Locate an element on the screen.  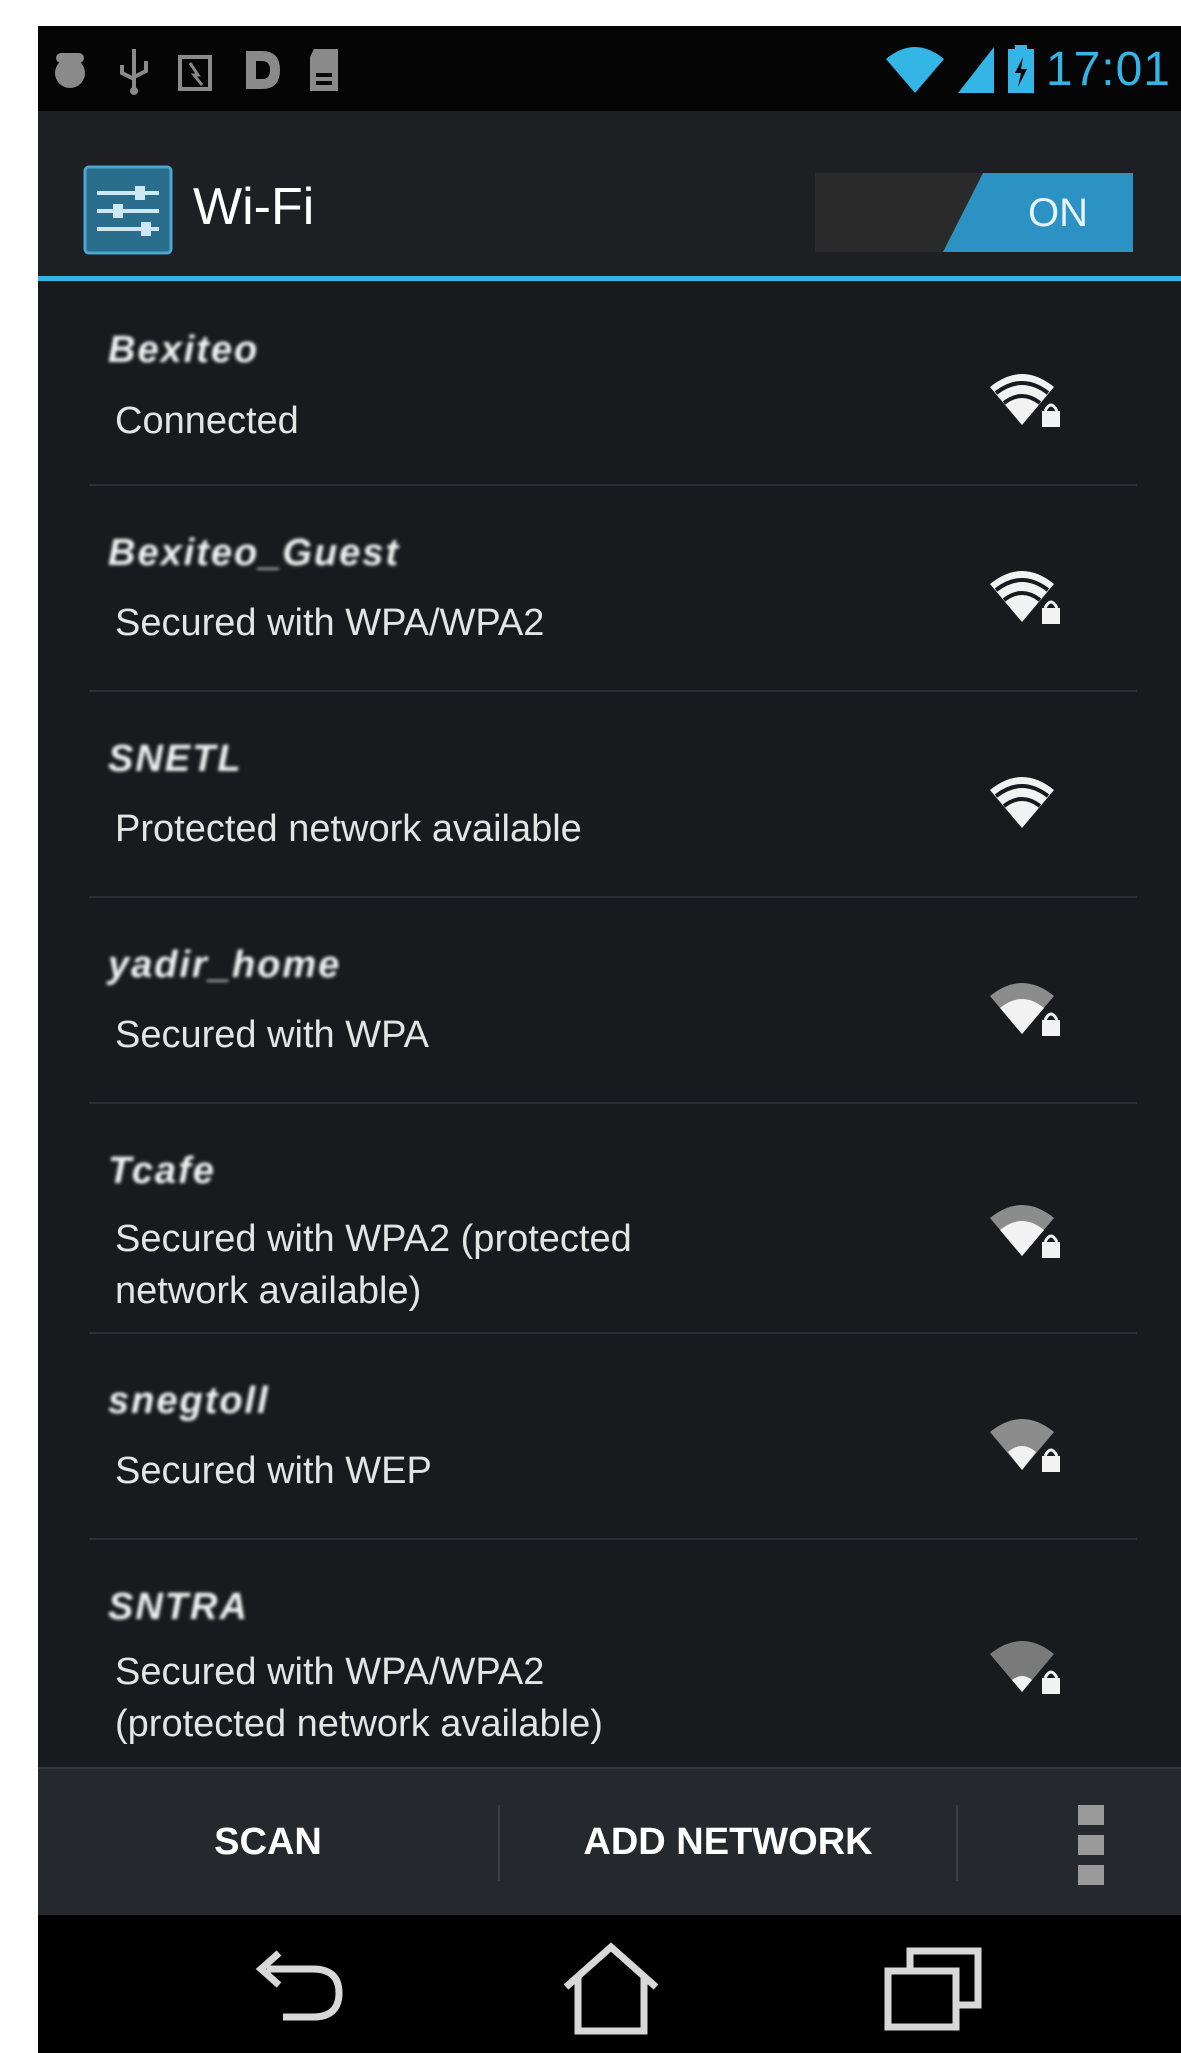
network-item: SNETL Protected network available is located at coordinates (609, 795).